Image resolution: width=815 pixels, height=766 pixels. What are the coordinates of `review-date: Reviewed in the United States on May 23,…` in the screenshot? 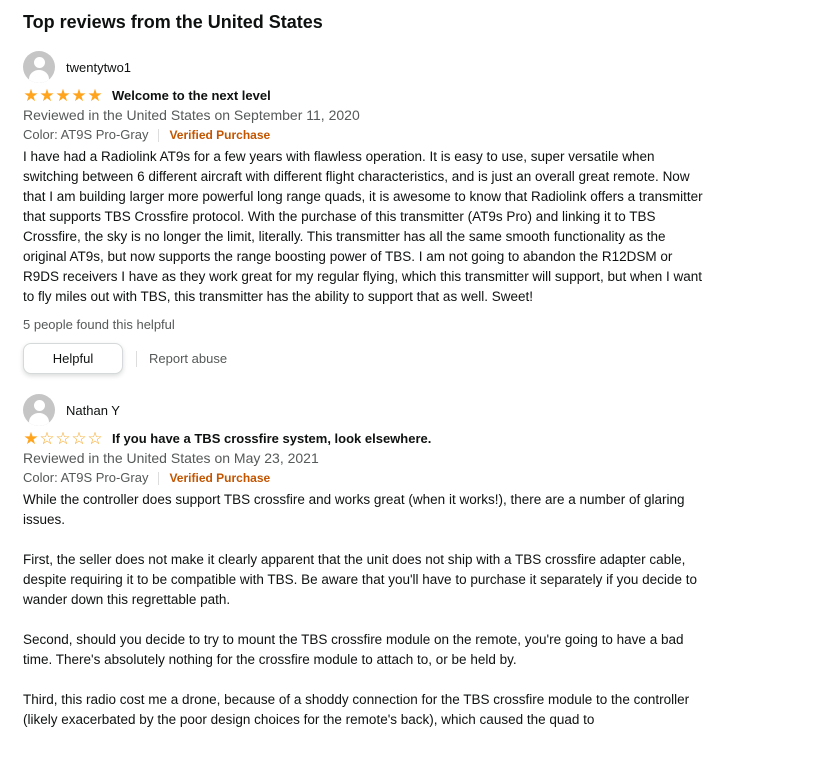 It's located at (171, 458).